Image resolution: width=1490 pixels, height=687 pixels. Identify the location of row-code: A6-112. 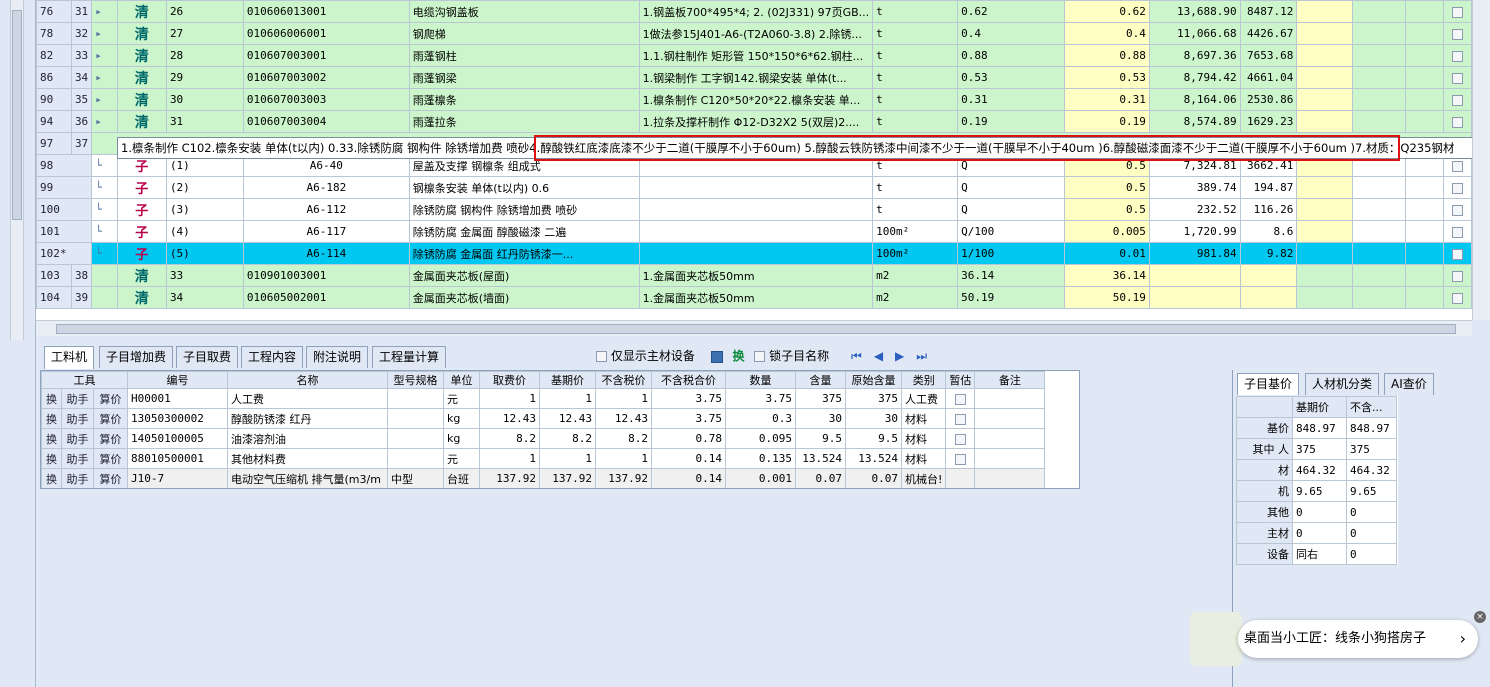
(326, 209).